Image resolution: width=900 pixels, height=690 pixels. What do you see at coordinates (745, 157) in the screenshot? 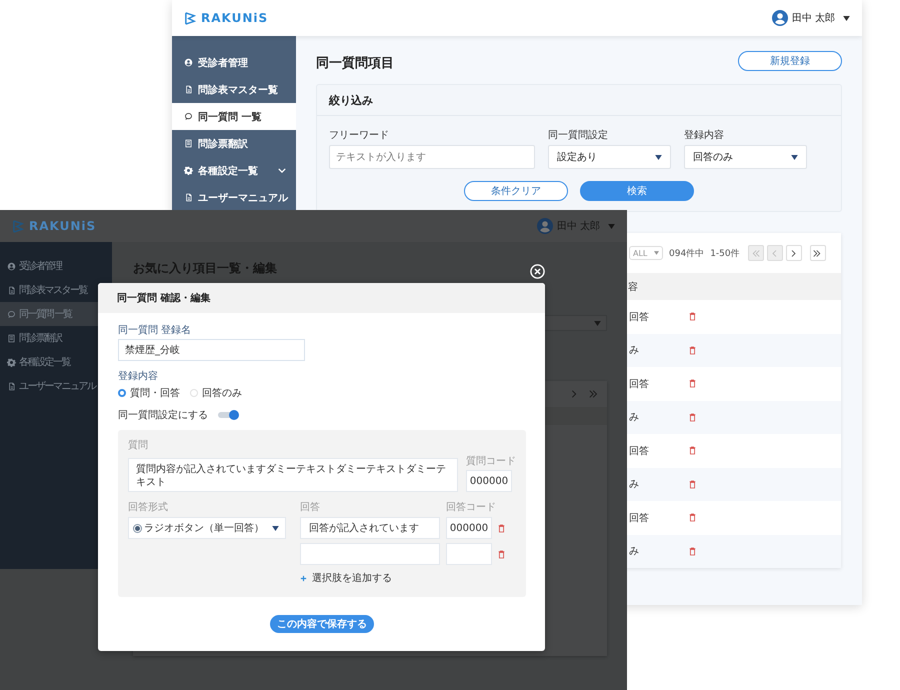
I see `select-field: 回答のみ` at bounding box center [745, 157].